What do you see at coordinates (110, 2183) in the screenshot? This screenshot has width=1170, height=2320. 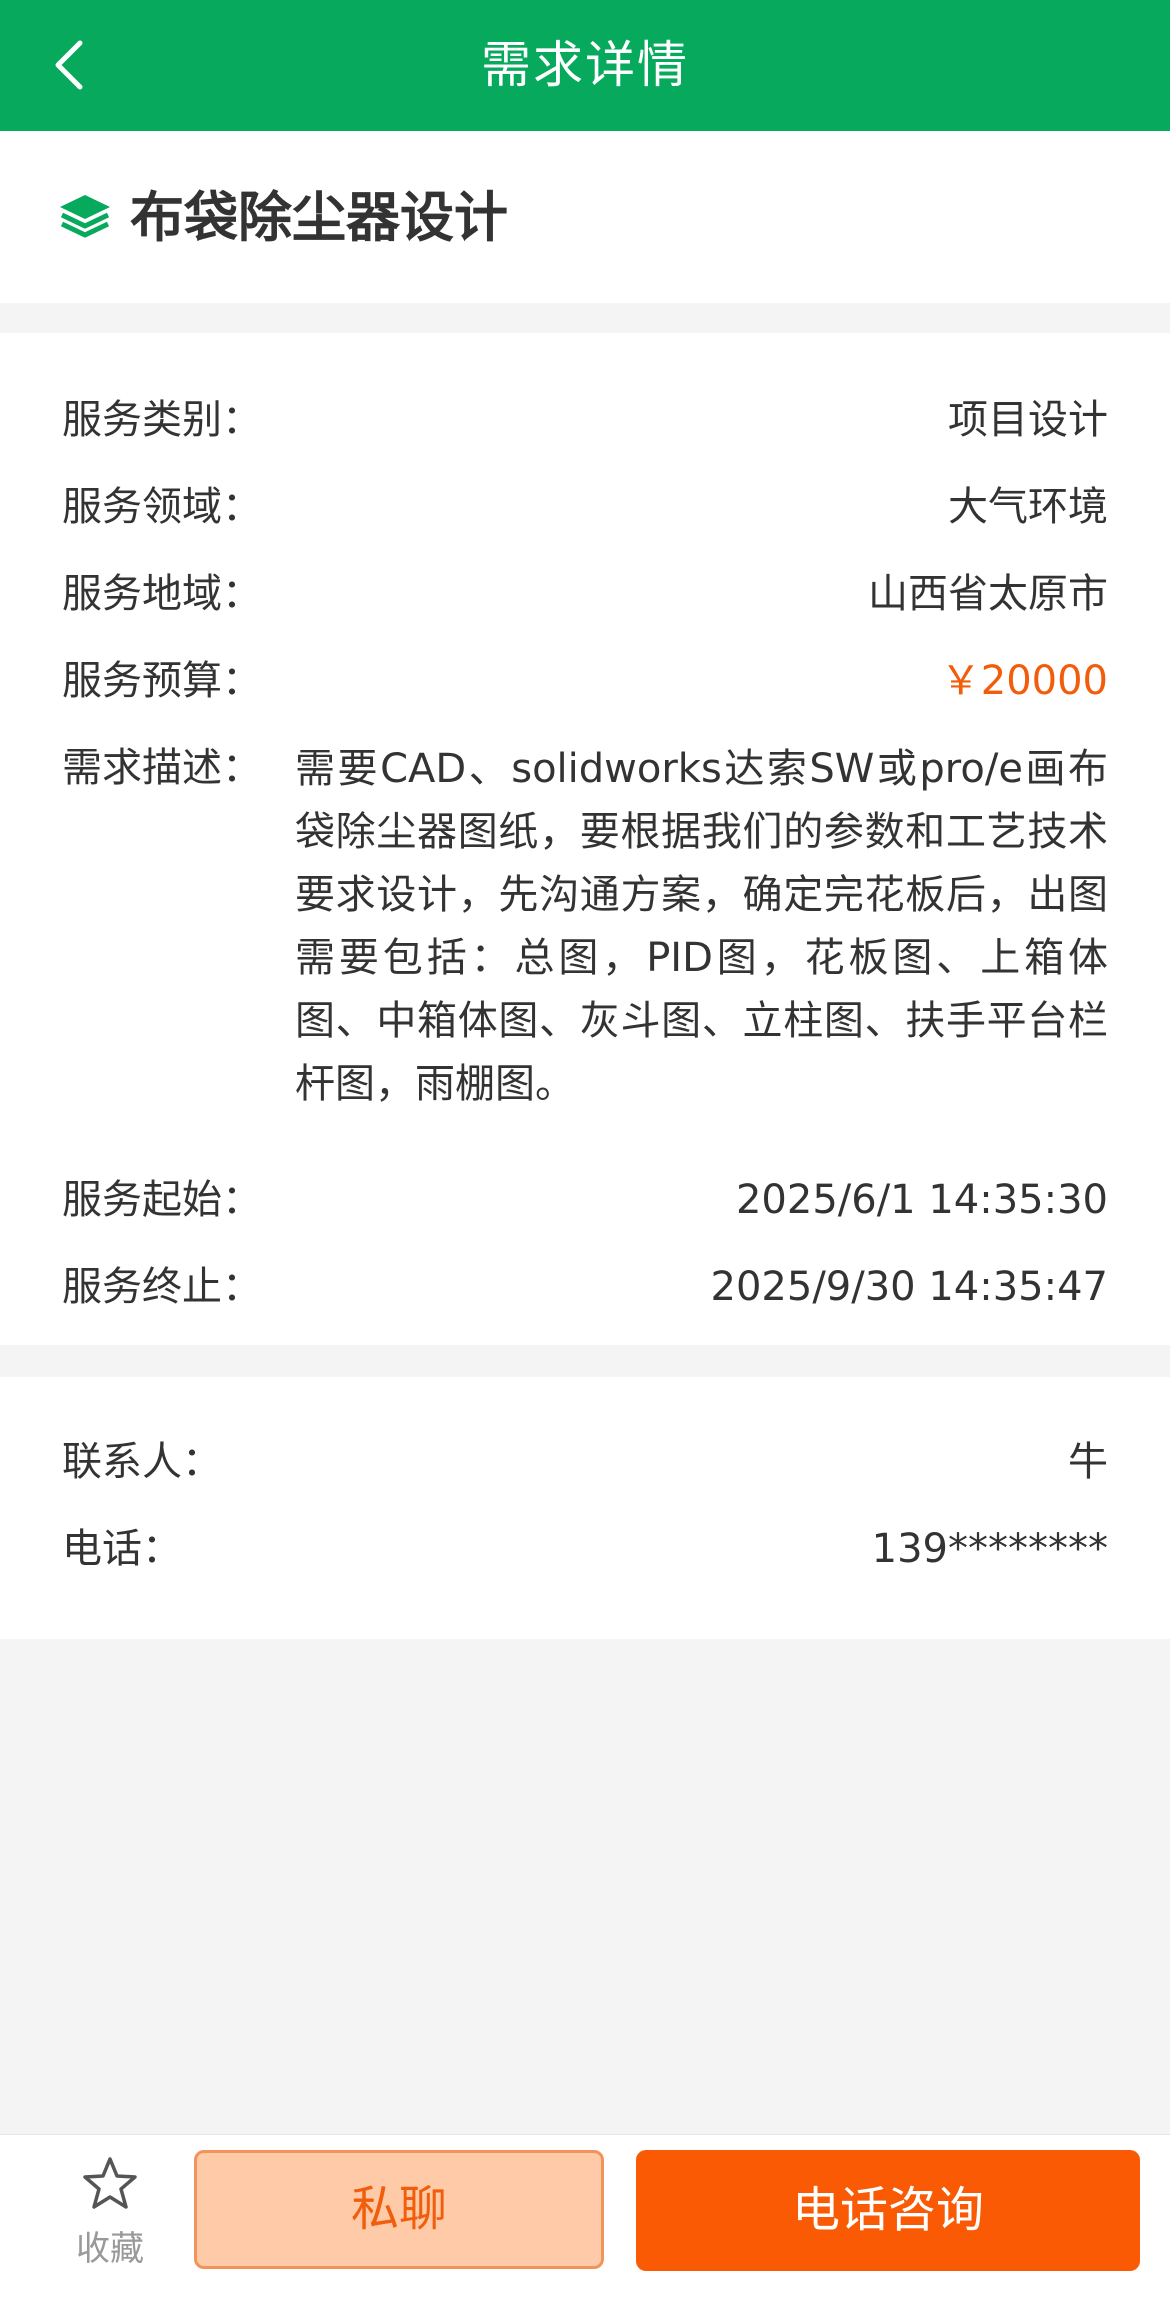 I see `star-icon` at bounding box center [110, 2183].